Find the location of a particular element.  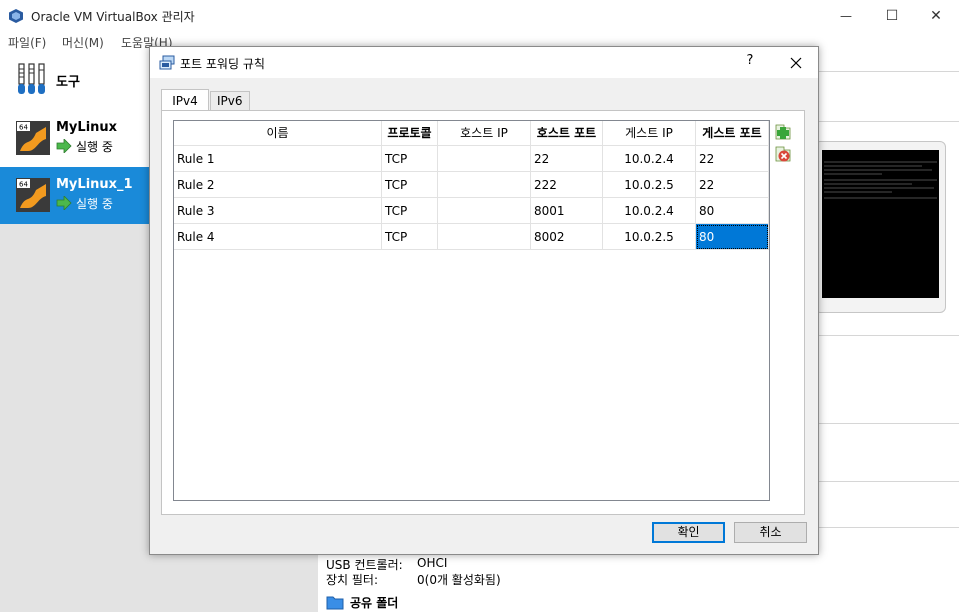

vm-preview is located at coordinates (880, 227).